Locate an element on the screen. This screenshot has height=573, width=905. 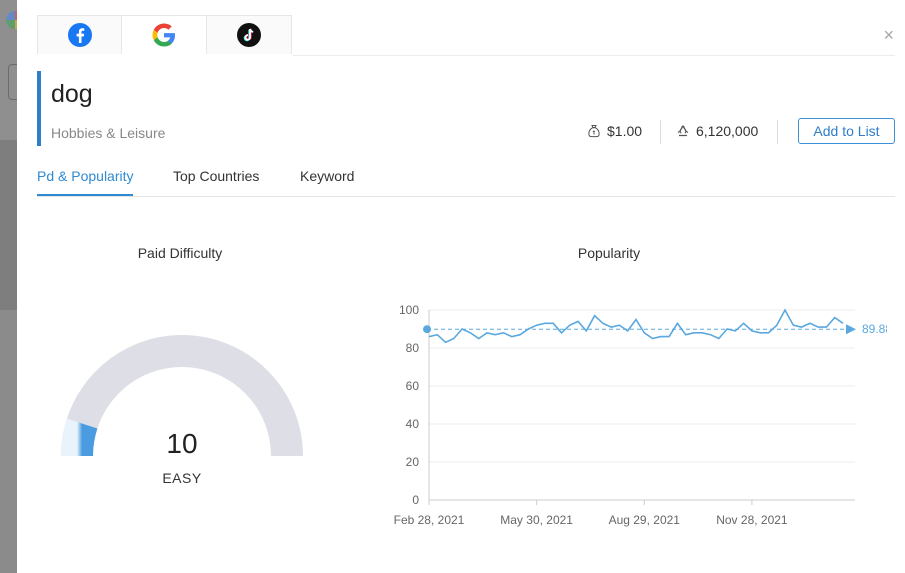
tab-pd-popularity: Pd & Popularity is located at coordinates (85, 176).